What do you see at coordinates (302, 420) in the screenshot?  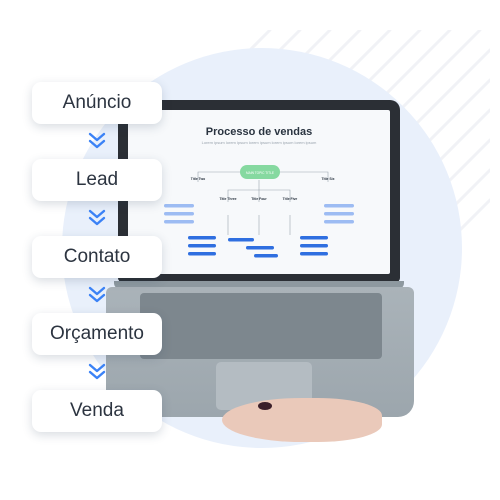 I see `hand` at bounding box center [302, 420].